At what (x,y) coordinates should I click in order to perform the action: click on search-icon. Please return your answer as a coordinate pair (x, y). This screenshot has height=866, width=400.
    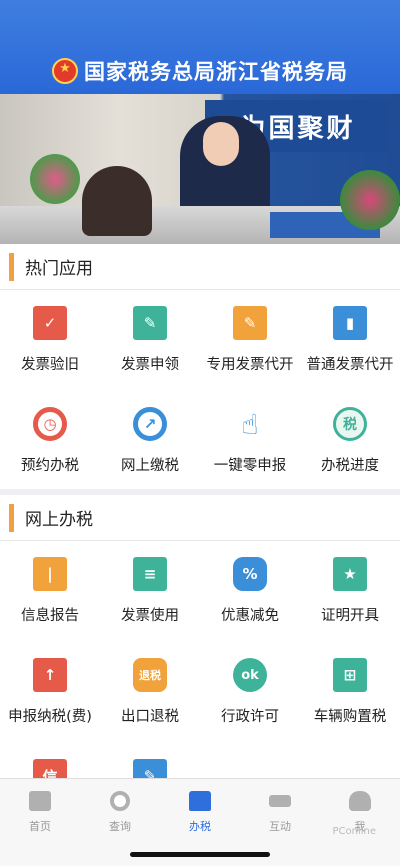
    Looking at the image, I should click on (120, 801).